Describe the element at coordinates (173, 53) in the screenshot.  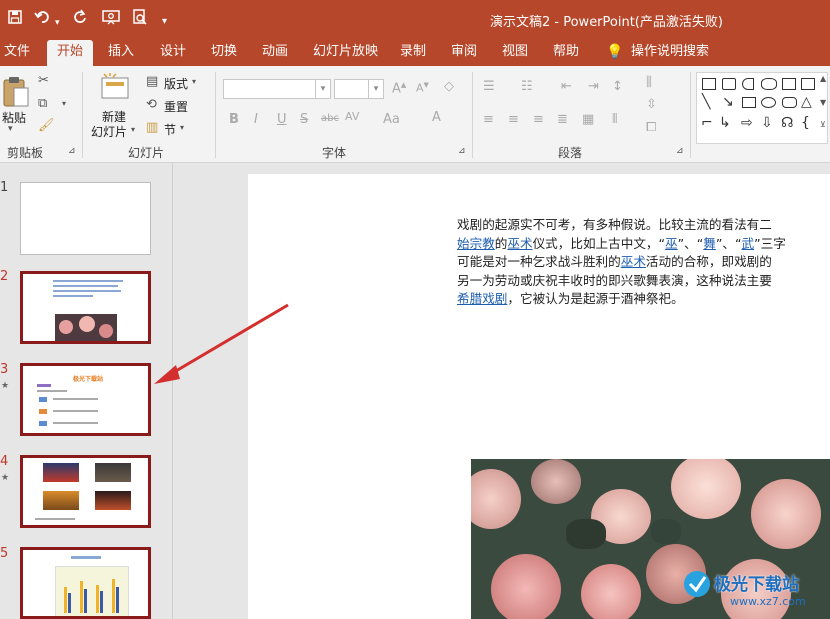
I see `tab-design: 设计` at that location.